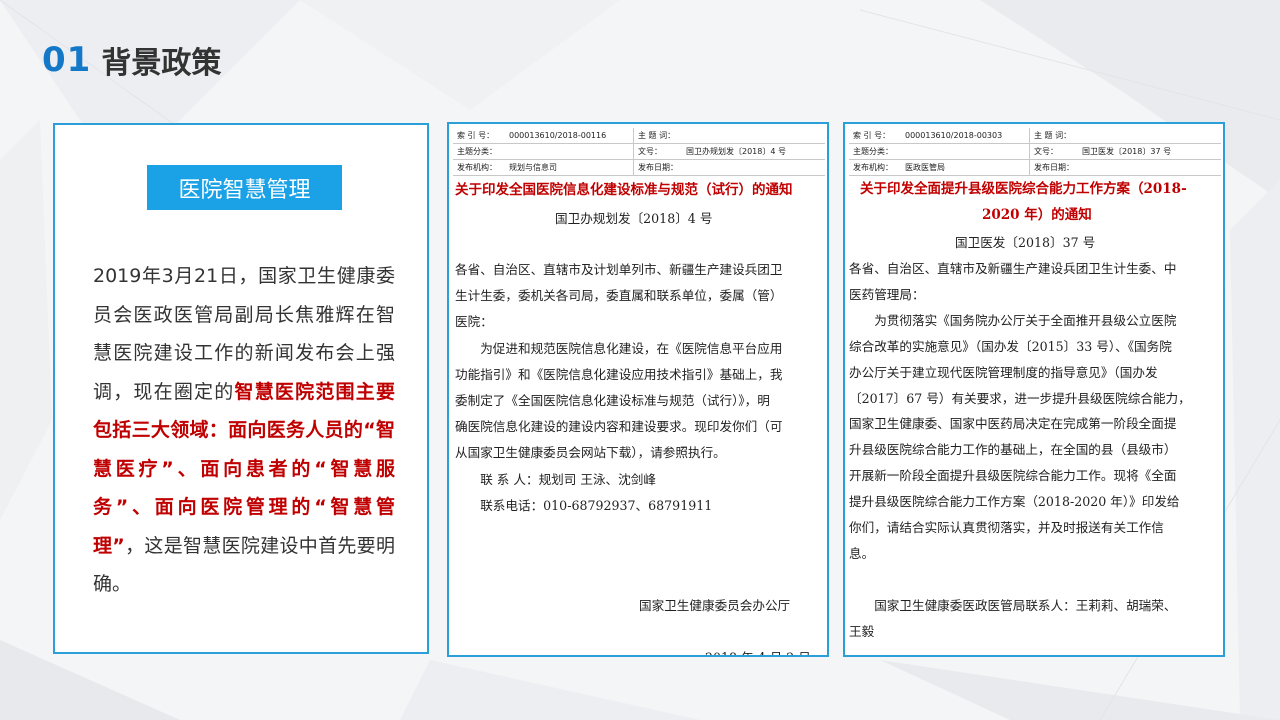 The width and height of the screenshot is (1280, 720). Describe the element at coordinates (584, 505) in the screenshot. I see `doc-line: 联系电话：010-68792937、68791911` at that location.